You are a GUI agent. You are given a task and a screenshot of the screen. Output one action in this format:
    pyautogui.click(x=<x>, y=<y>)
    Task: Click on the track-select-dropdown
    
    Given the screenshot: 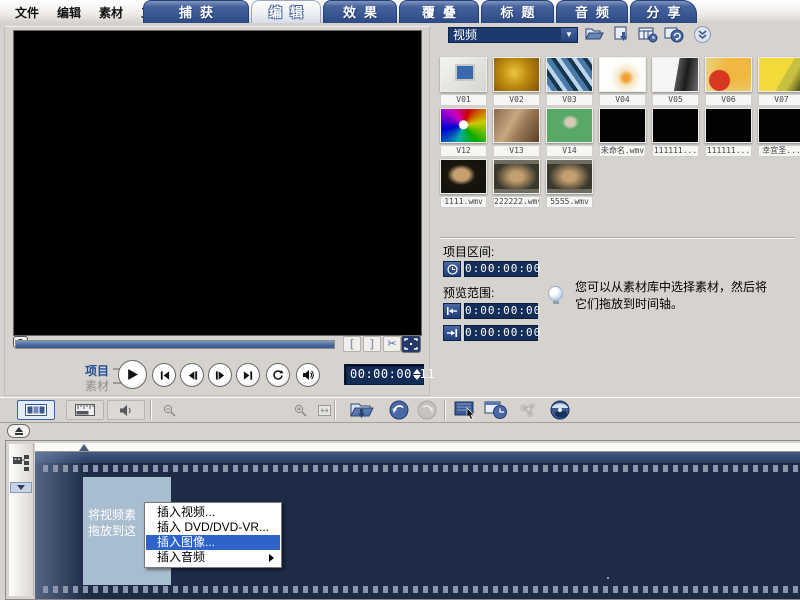 What is the action you would take?
    pyautogui.click(x=21, y=487)
    